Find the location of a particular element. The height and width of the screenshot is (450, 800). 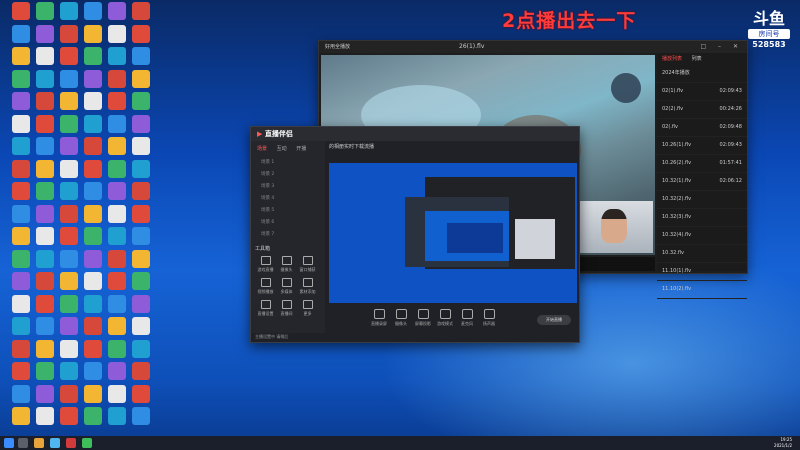

taskbar: 19:25 2021/1/2 is located at coordinates (400, 443).